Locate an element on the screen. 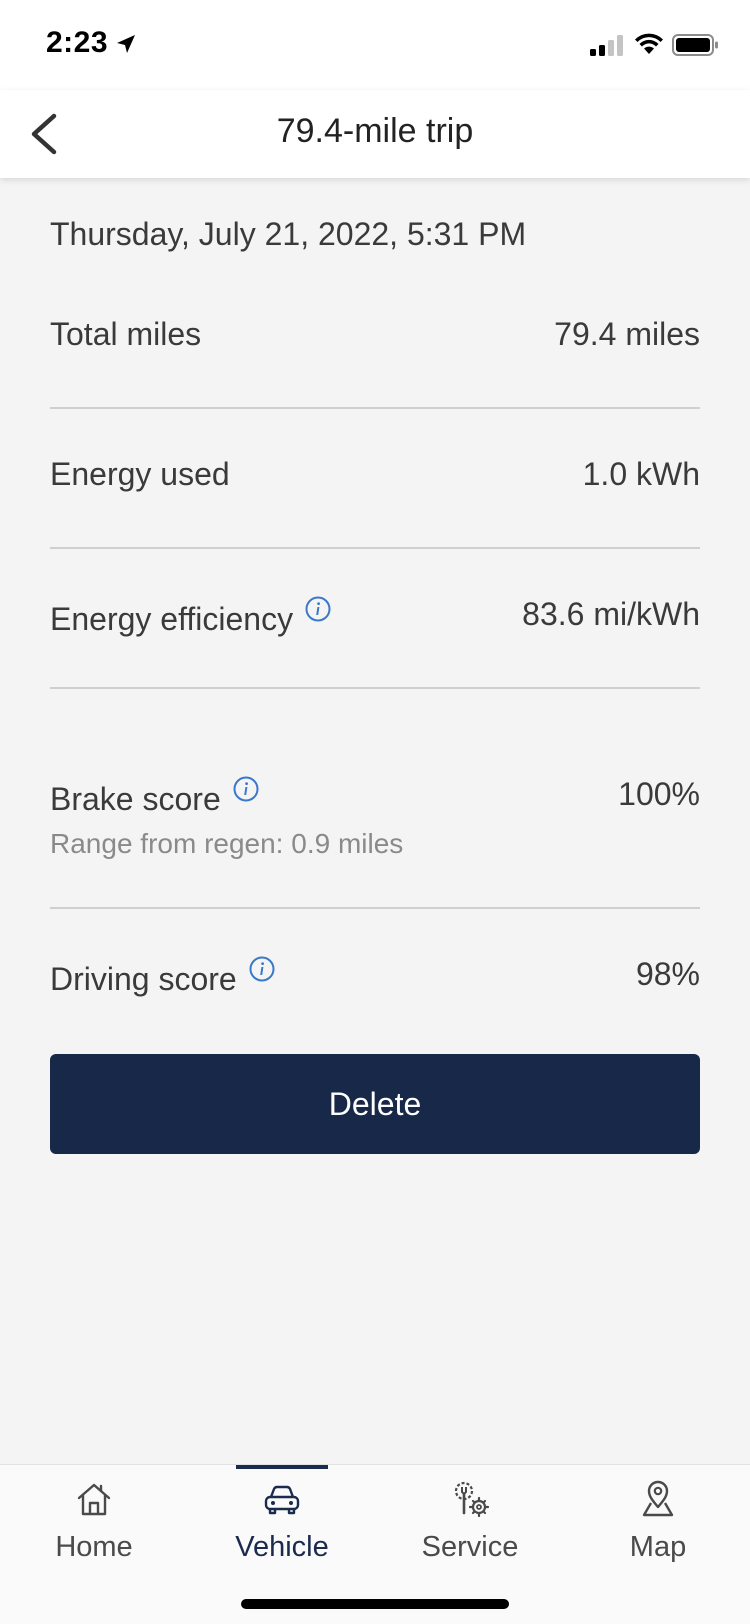  status-time: 2:23 is located at coordinates (77, 42).